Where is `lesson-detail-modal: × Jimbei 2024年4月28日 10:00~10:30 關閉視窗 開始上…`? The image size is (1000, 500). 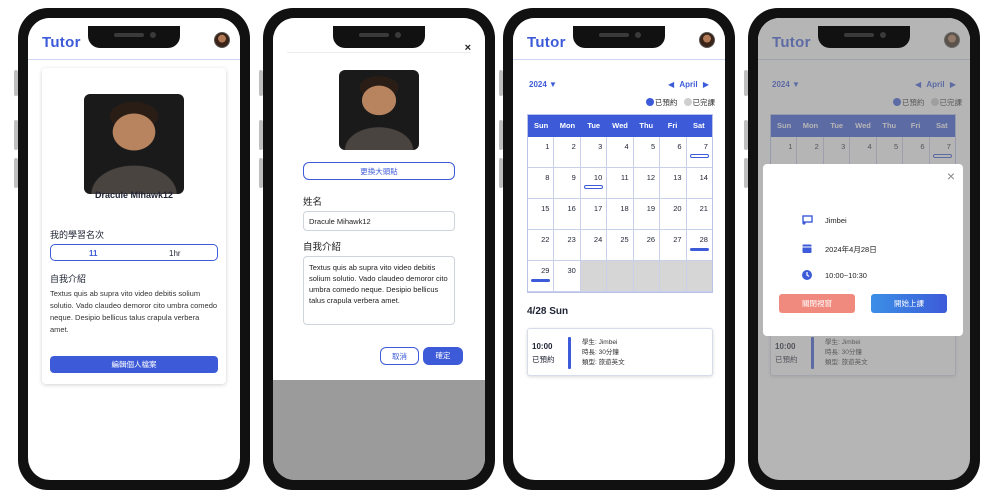 lesson-detail-modal: × Jimbei 2024年4月28日 10:00~10:30 關閉視窗 開始上… is located at coordinates (863, 250).